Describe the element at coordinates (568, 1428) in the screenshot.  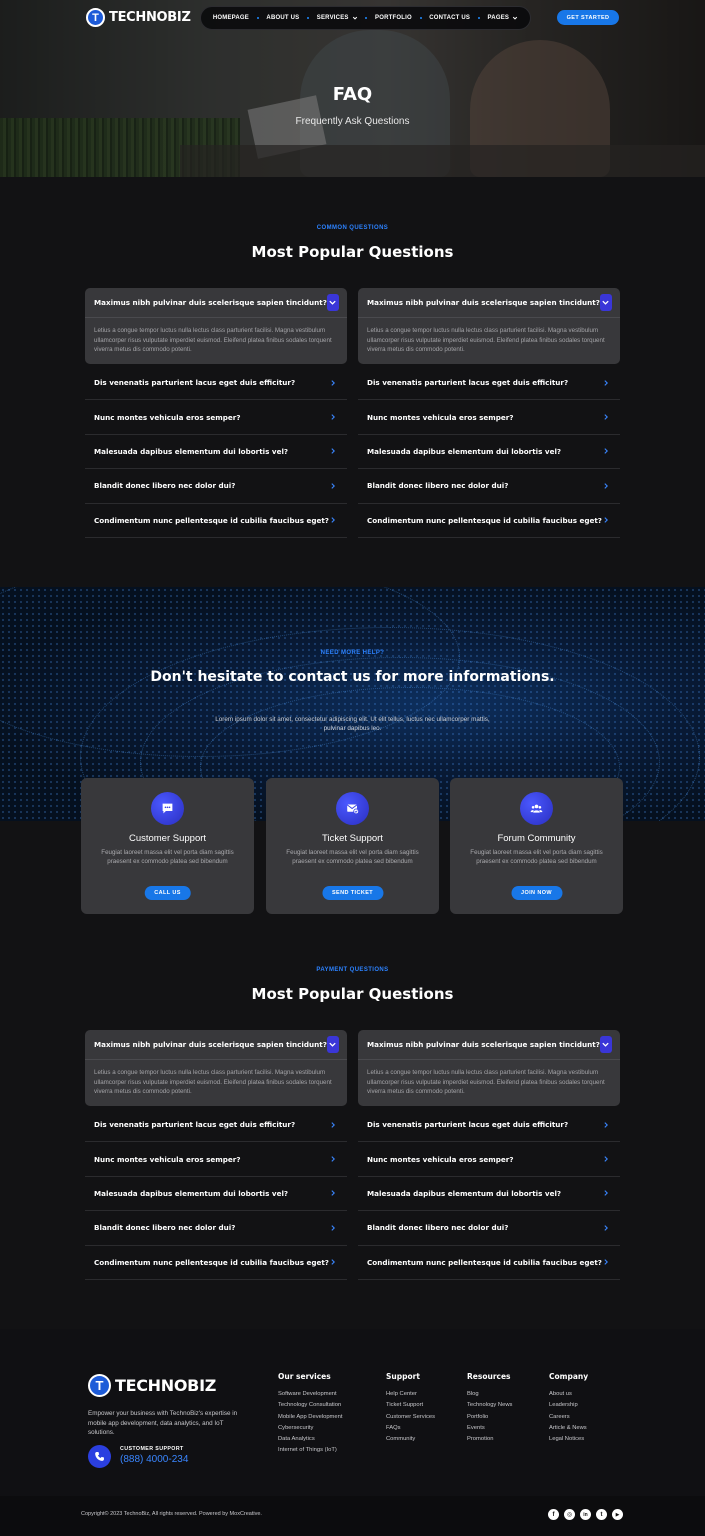
I see `footer-link: Article & News` at that location.